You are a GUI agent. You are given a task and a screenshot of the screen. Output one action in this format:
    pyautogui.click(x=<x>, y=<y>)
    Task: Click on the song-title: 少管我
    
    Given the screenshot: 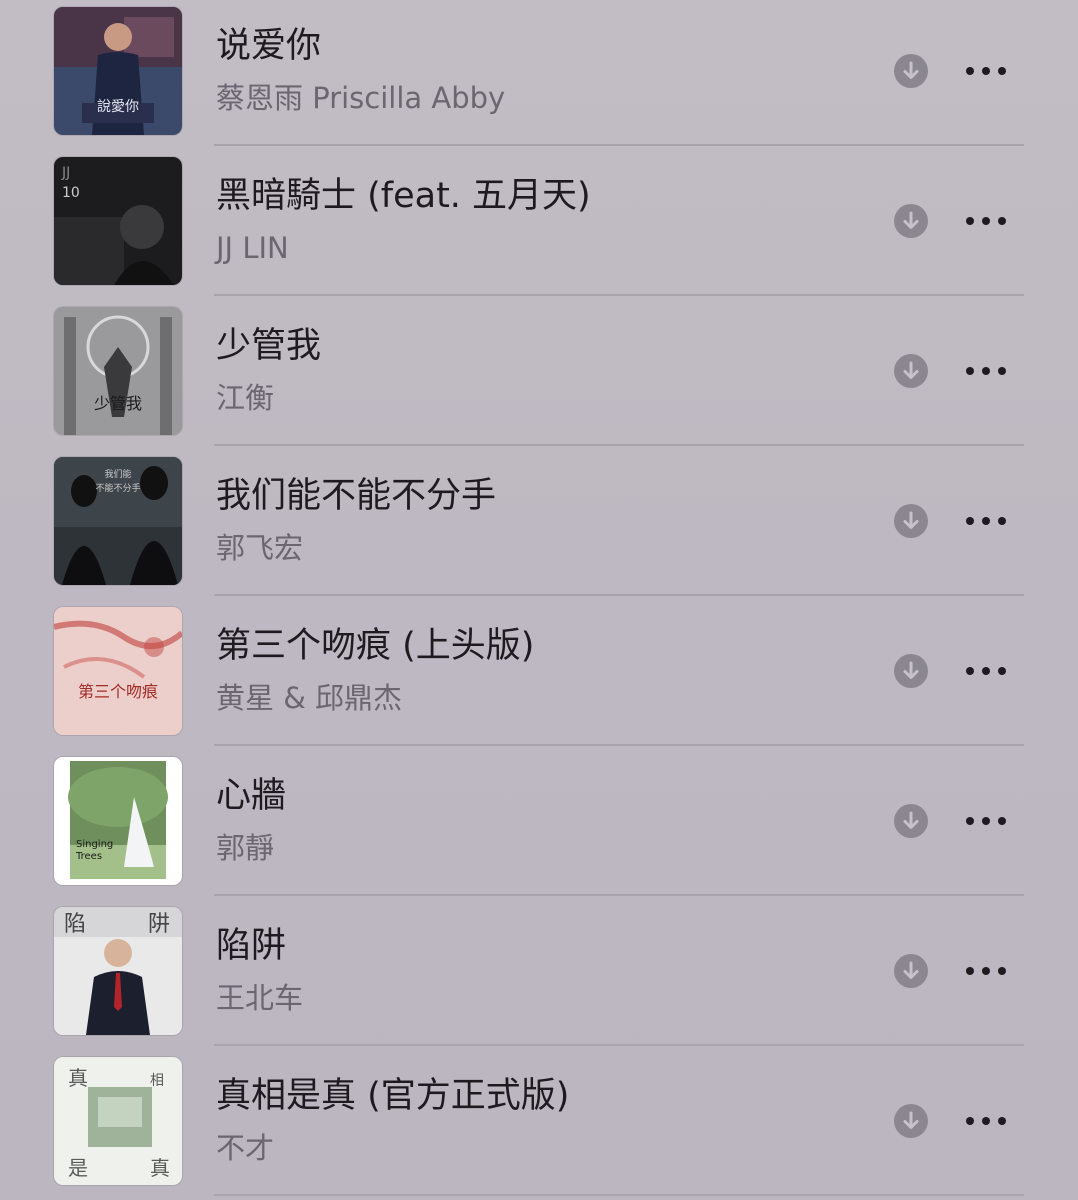 What is the action you would take?
    pyautogui.click(x=269, y=346)
    